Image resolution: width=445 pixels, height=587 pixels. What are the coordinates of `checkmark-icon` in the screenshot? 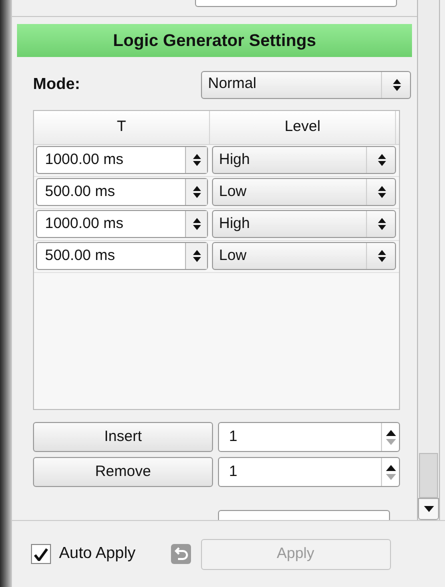 It's located at (41, 554).